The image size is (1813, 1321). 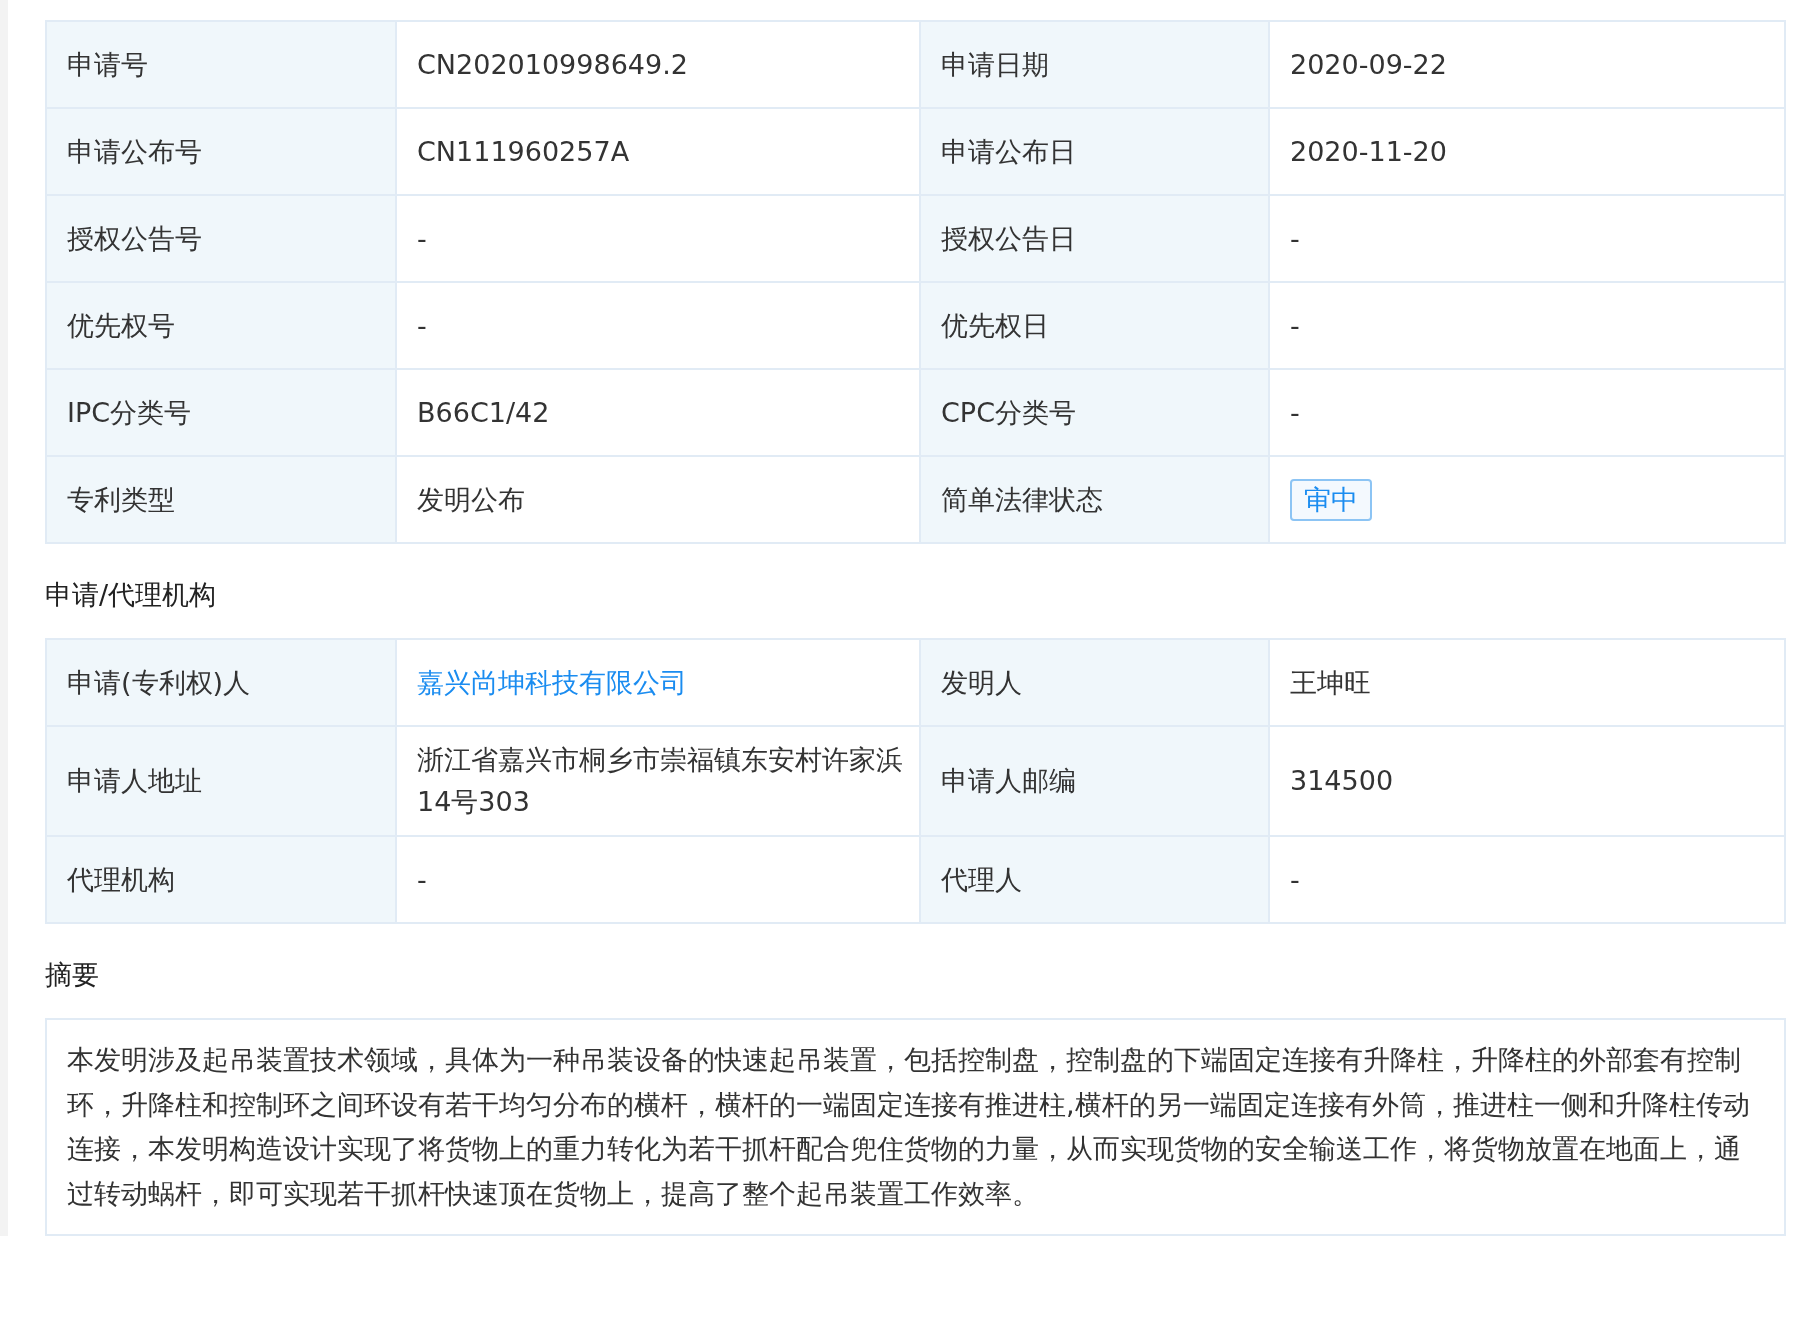 I want to click on section-title: 申请/代理机构, so click(x=131, y=595).